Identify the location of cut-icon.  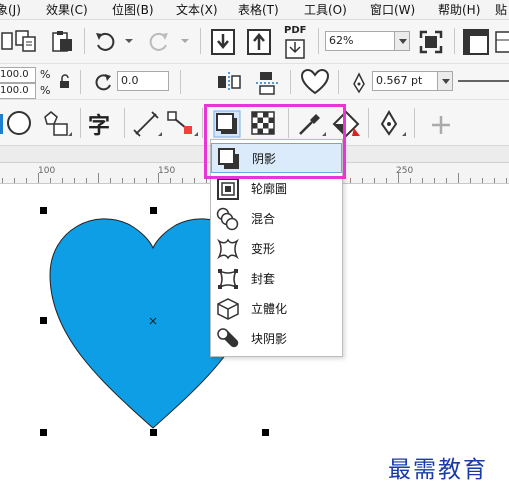
(7, 41).